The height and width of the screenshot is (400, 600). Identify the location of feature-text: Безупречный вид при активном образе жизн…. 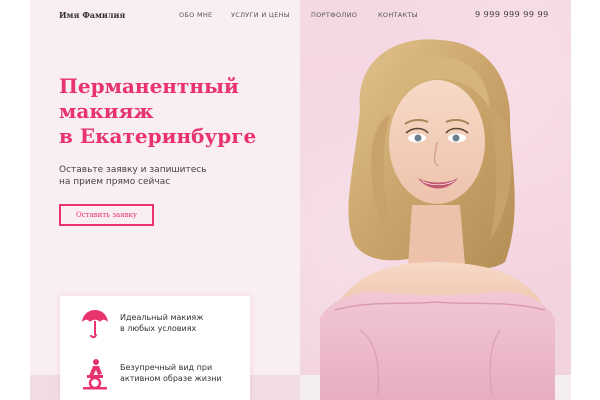
(171, 373).